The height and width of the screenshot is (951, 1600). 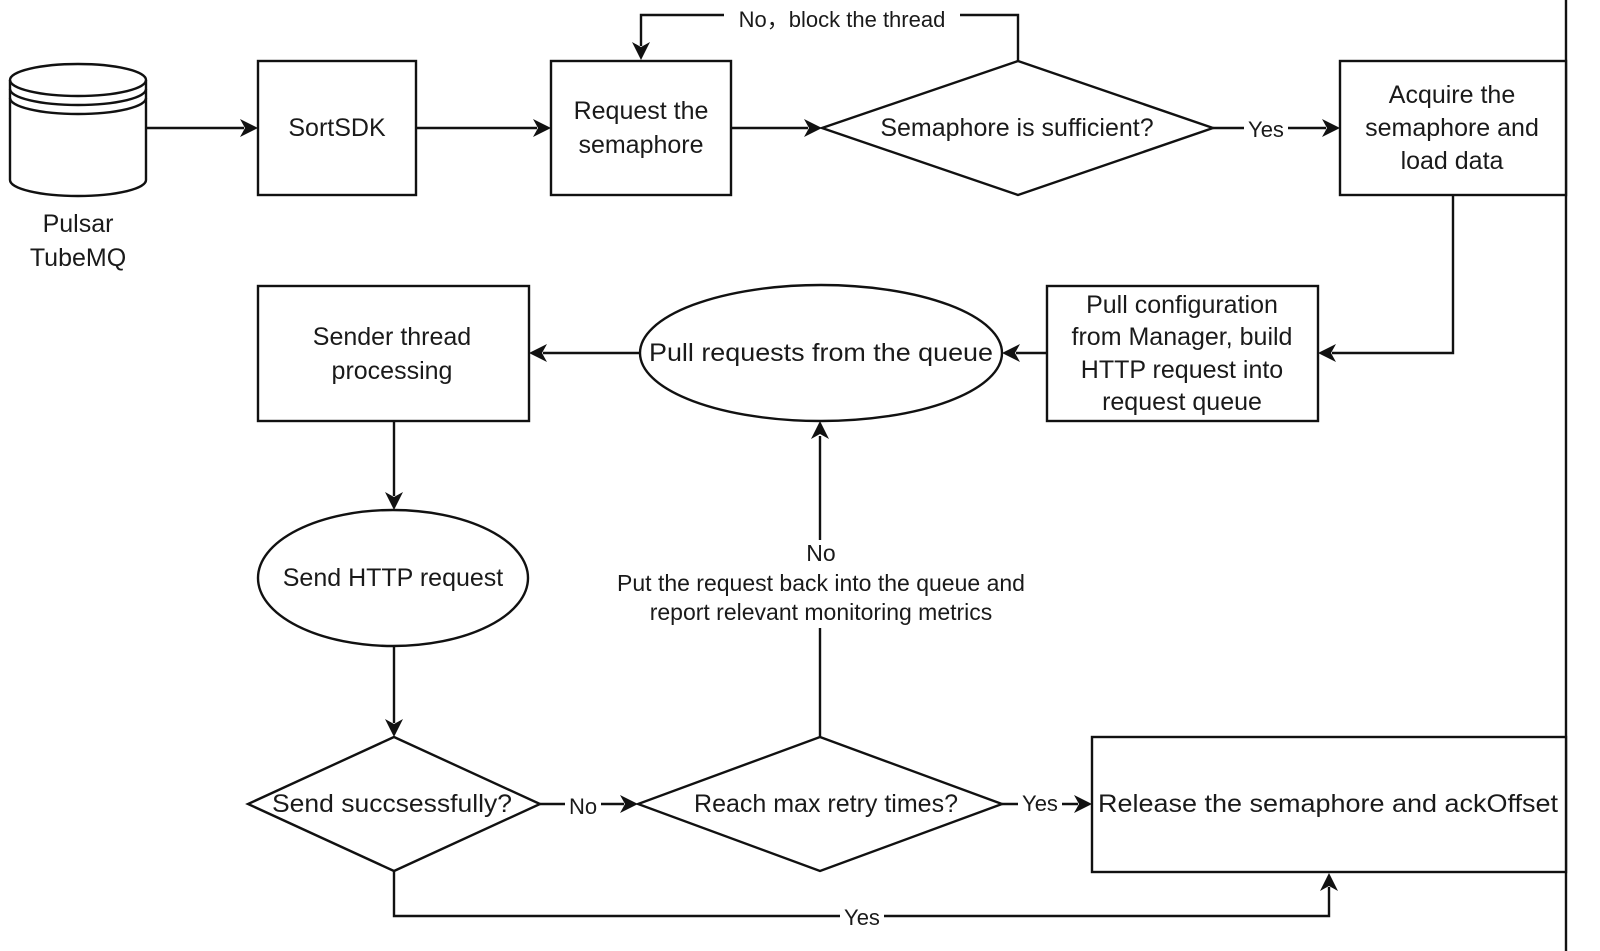 What do you see at coordinates (78, 224) in the screenshot?
I see `node-label-line: Pulsar` at bounding box center [78, 224].